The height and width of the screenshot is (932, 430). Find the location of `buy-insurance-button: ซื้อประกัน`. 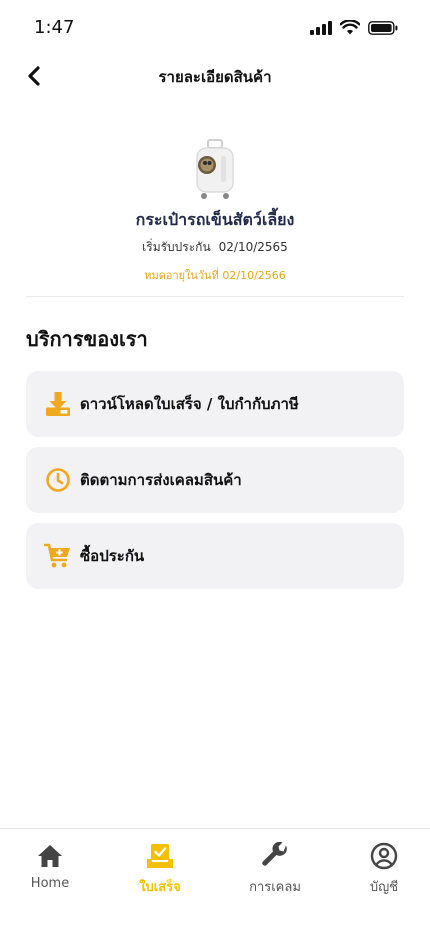

buy-insurance-button: ซื้อประกัน is located at coordinates (215, 556).